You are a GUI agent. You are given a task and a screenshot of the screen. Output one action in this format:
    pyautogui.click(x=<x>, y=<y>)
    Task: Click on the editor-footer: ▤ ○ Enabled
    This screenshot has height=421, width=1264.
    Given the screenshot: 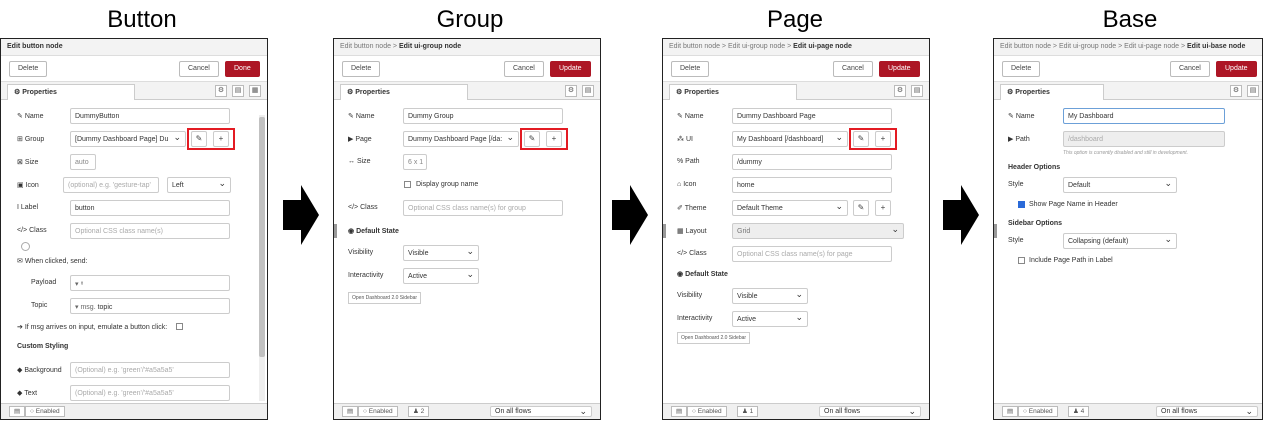 What is the action you would take?
    pyautogui.click(x=134, y=411)
    